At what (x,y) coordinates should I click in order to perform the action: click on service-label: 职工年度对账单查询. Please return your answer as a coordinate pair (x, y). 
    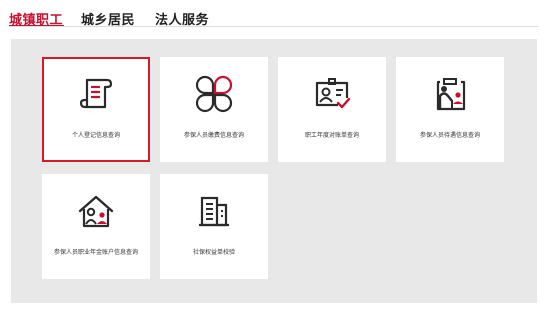
    Looking at the image, I should click on (331, 135).